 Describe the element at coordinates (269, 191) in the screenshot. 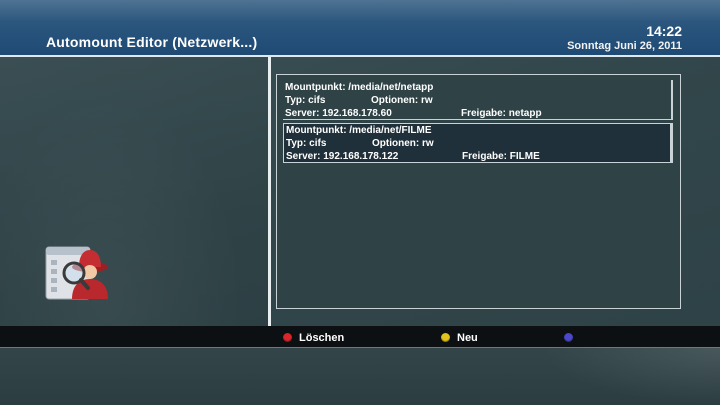

I see `vertical-divider` at that location.